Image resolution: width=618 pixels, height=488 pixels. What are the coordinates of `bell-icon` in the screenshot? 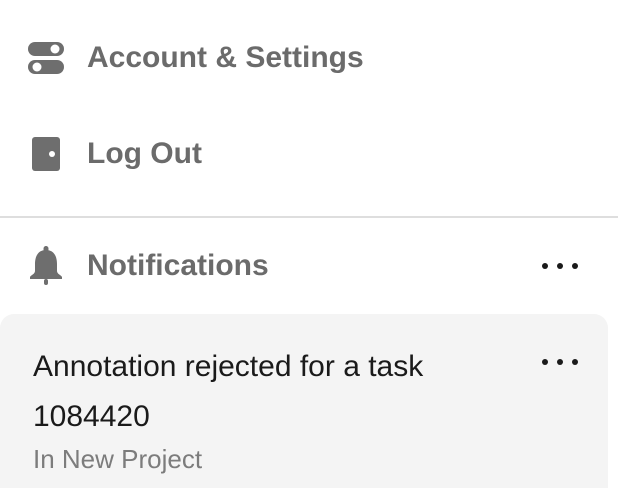 It's located at (46, 266).